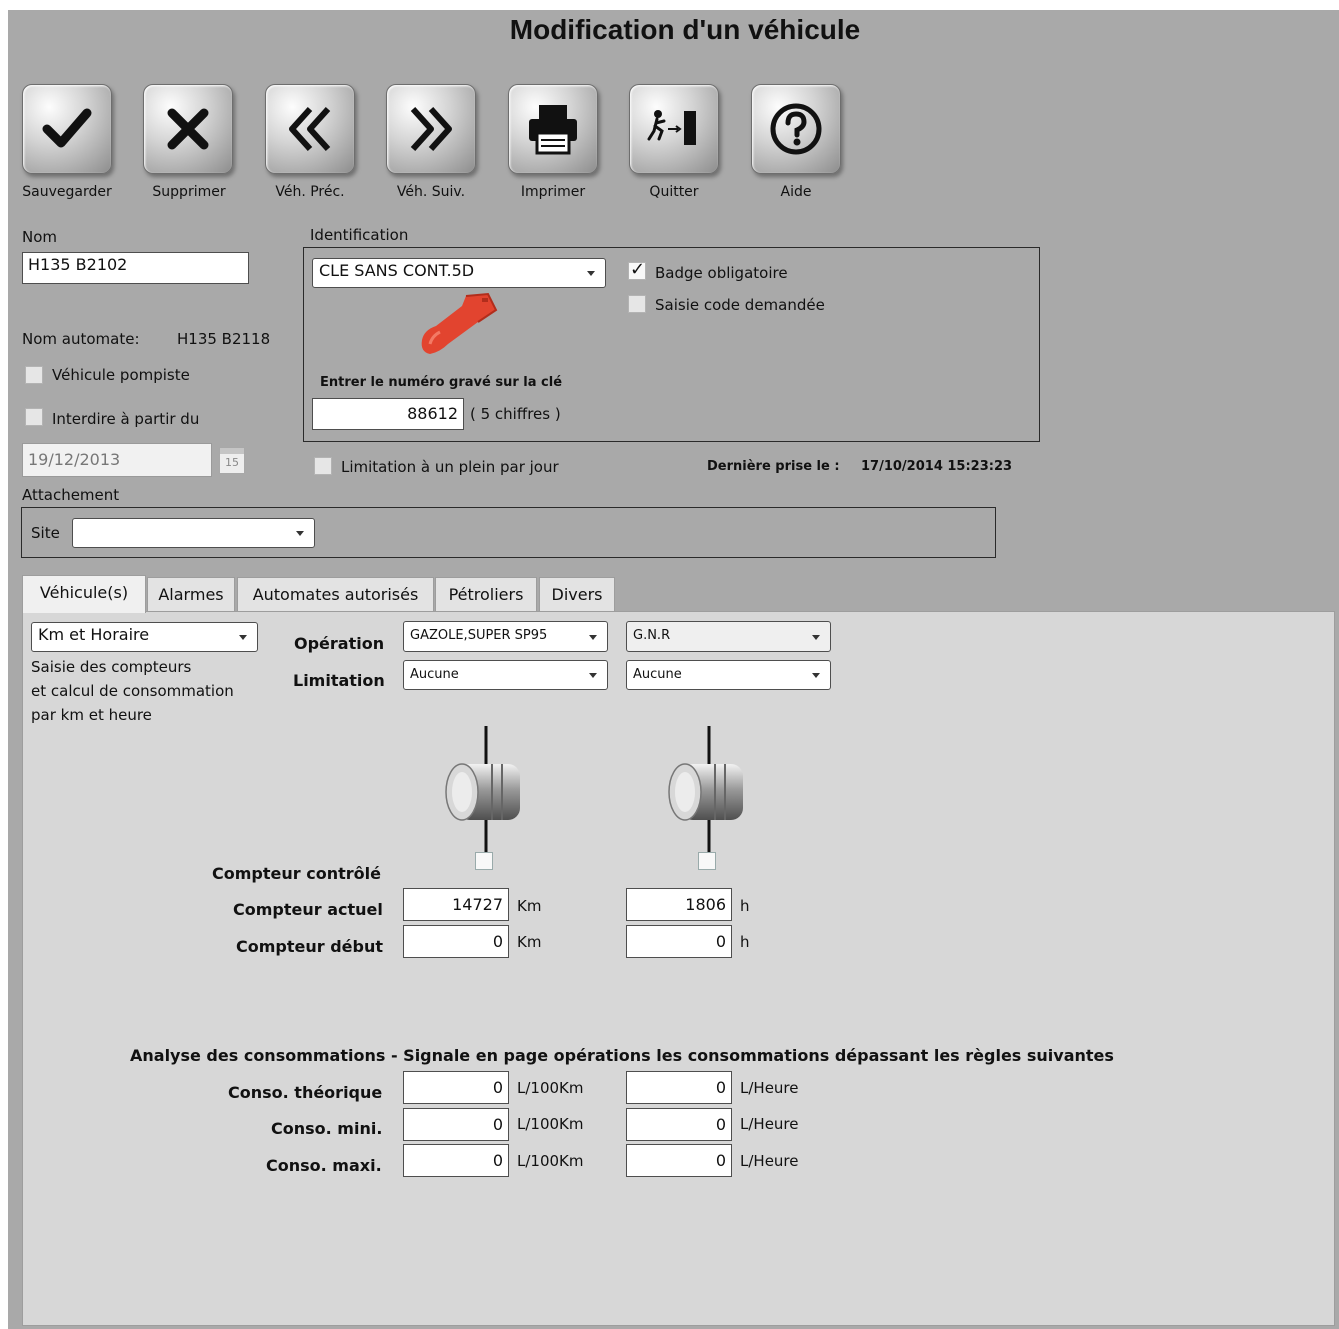  What do you see at coordinates (479, 635) in the screenshot?
I see `operation-select-1-value: GAZOLE,SUPER SP95` at bounding box center [479, 635].